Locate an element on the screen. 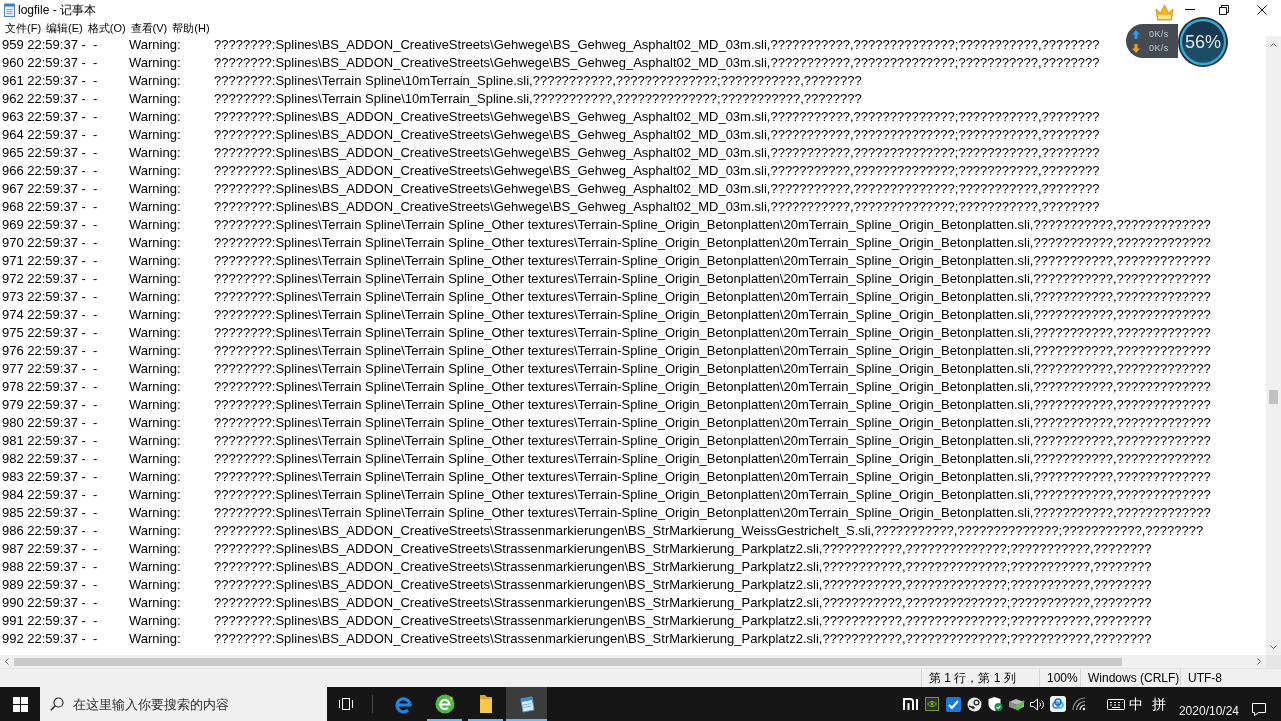 The image size is (1281, 721). log-prefix: 959 22:59:37 - - is located at coordinates (50, 45).